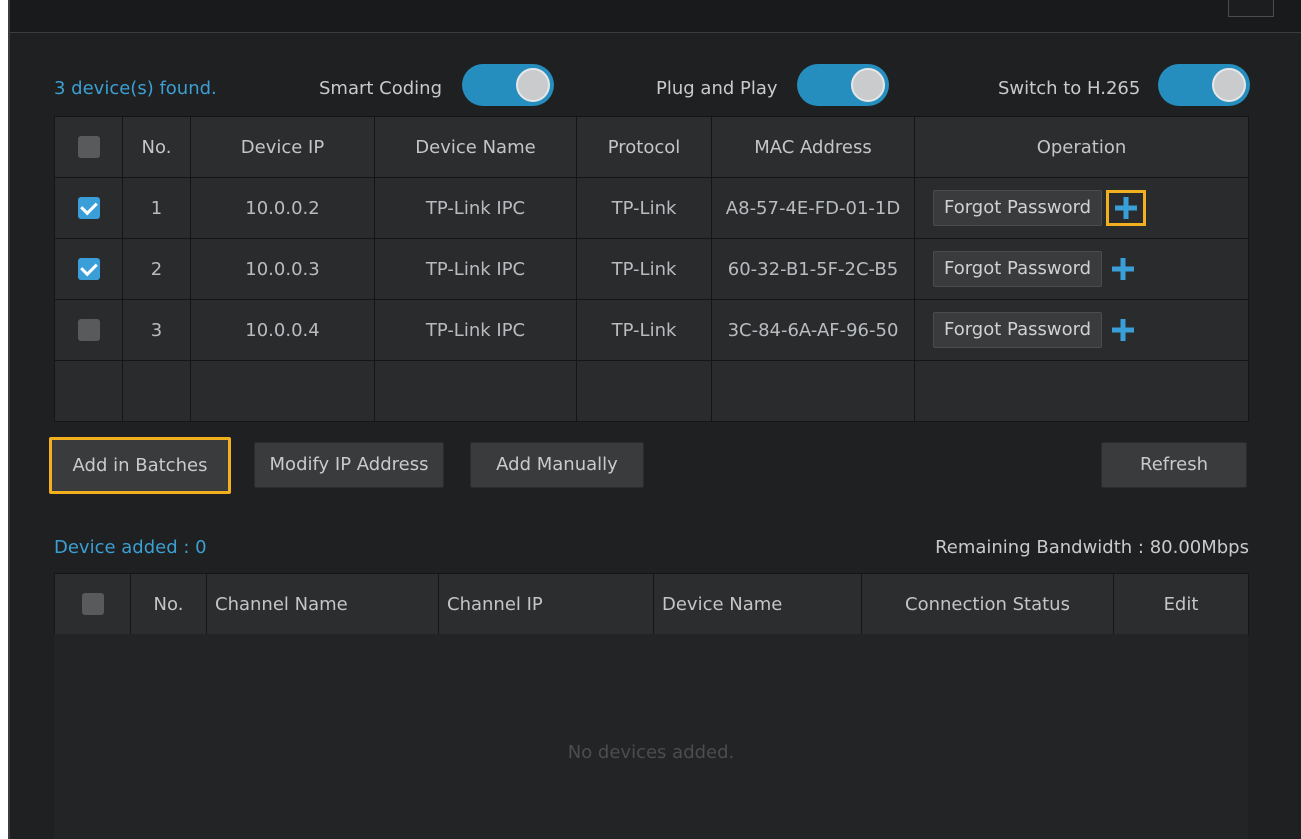 This screenshot has width=1301, height=839. Describe the element at coordinates (135, 88) in the screenshot. I see `devices-found-label: 3 device(s) found.` at that location.